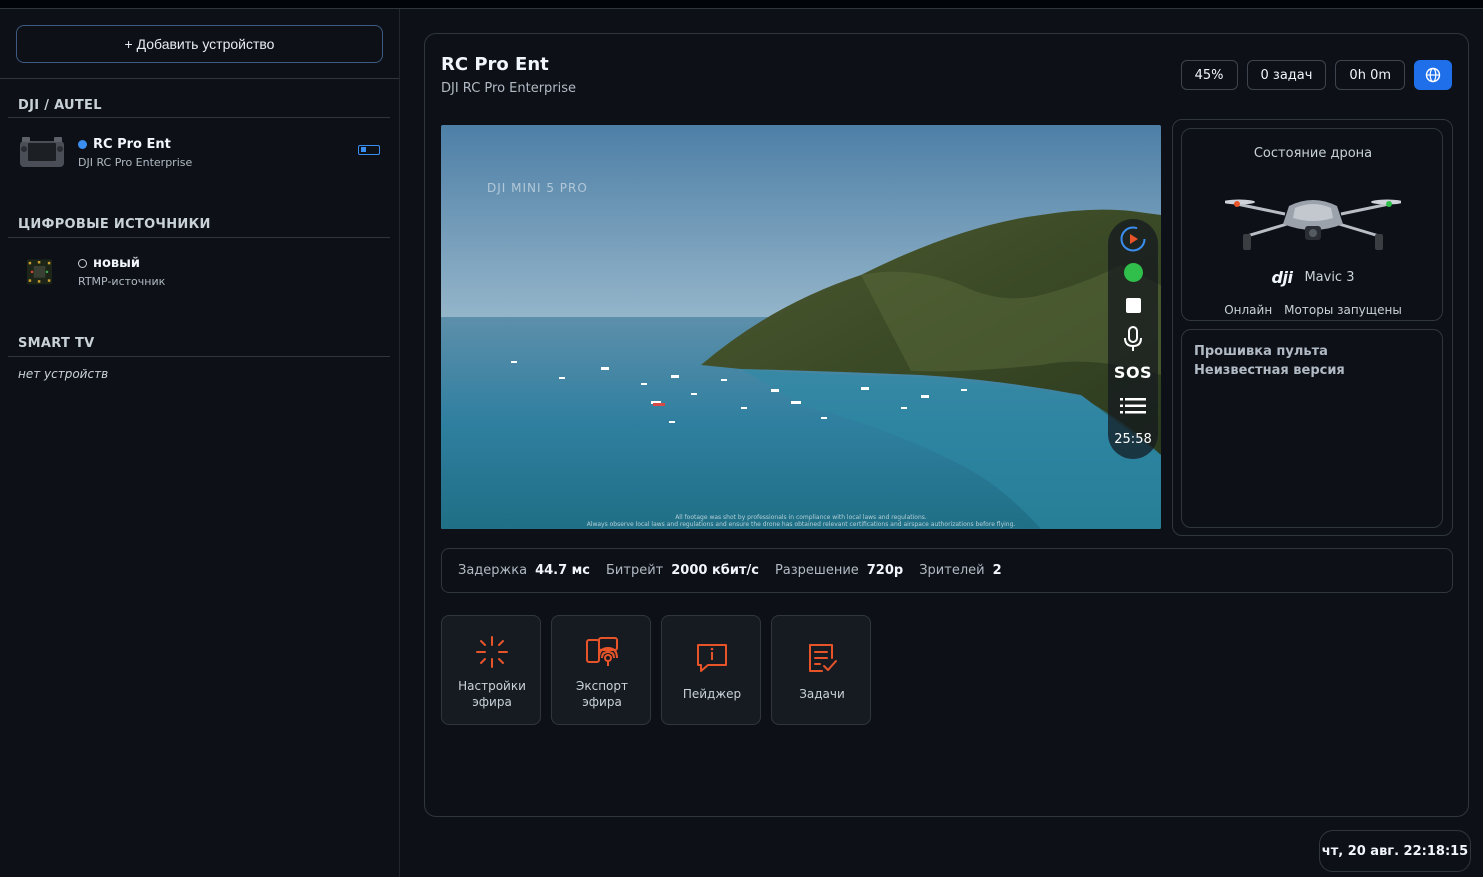  I want to click on online-status-dot, so click(82, 144).